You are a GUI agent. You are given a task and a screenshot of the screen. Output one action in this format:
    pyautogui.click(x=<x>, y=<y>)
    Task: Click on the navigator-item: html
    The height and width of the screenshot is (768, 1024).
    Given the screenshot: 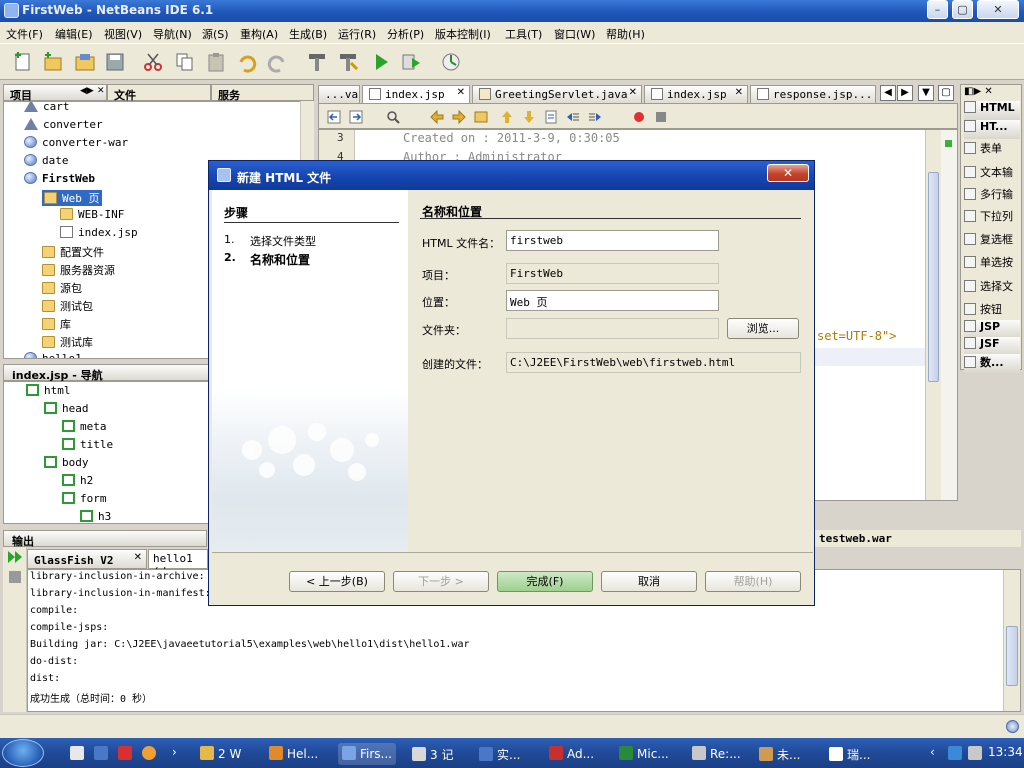 What is the action you would take?
    pyautogui.click(x=48, y=390)
    